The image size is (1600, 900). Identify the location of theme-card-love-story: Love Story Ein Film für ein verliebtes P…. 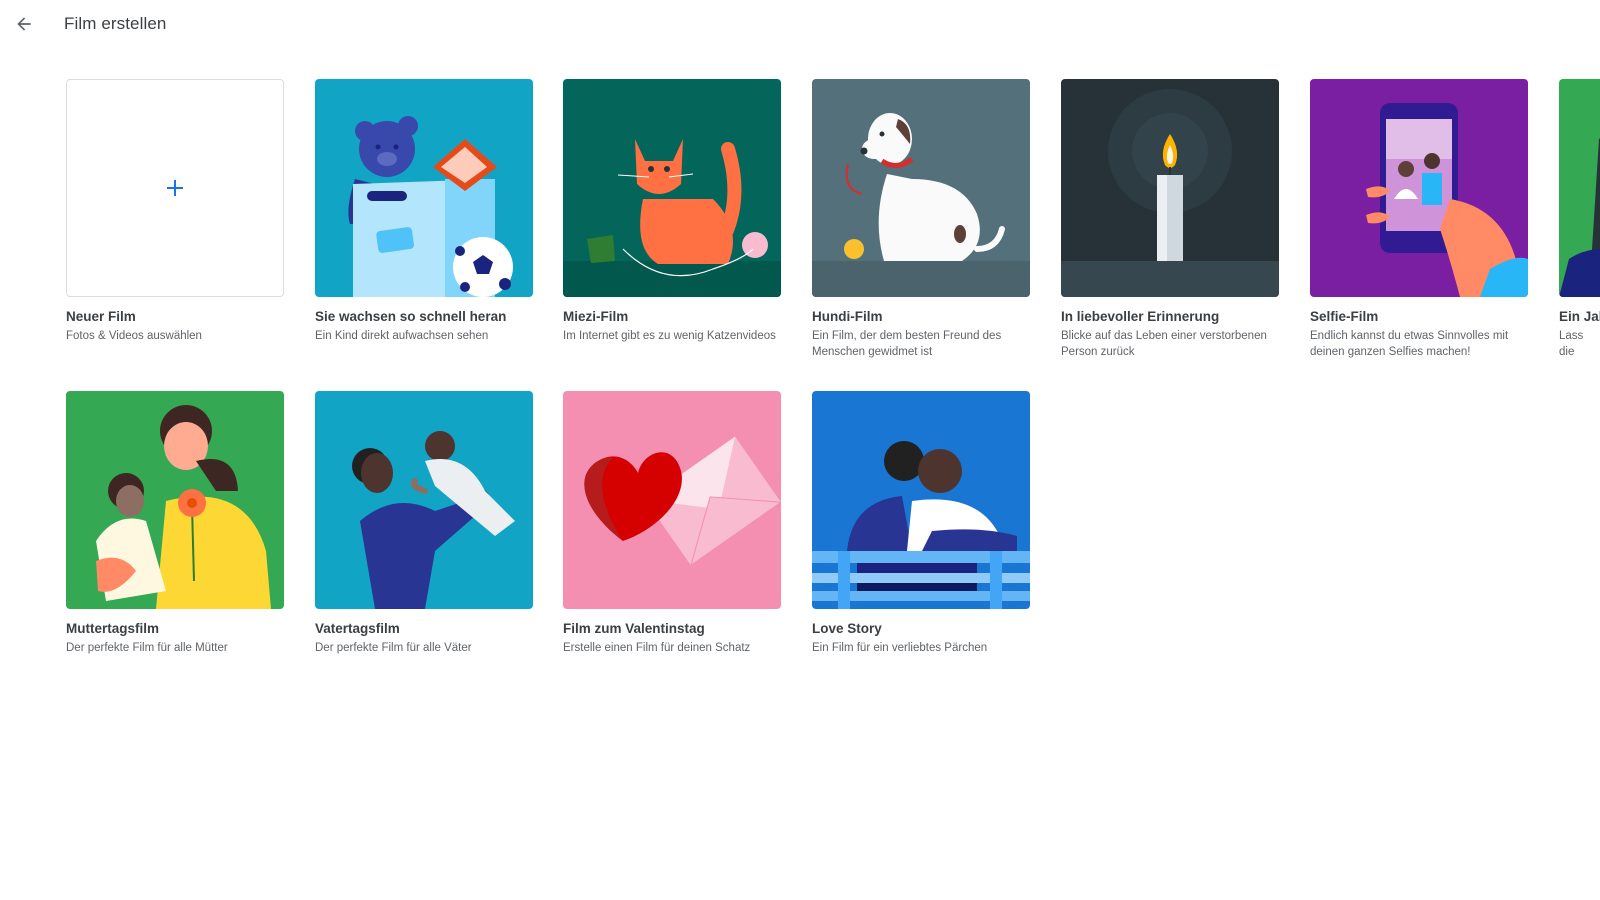
(921, 523).